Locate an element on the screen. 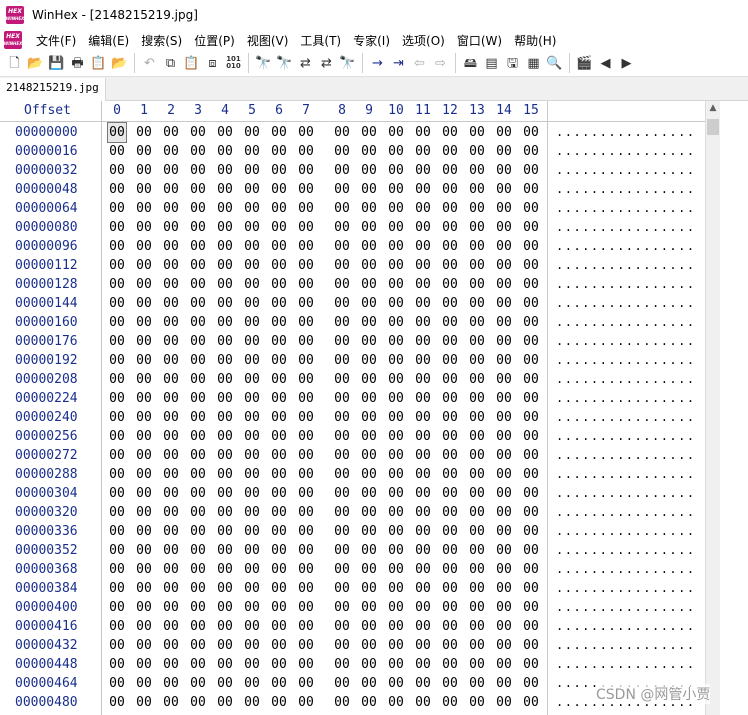 Image resolution: width=748 pixels, height=715 pixels. new-file-icon: 🗋 is located at coordinates (14, 63).